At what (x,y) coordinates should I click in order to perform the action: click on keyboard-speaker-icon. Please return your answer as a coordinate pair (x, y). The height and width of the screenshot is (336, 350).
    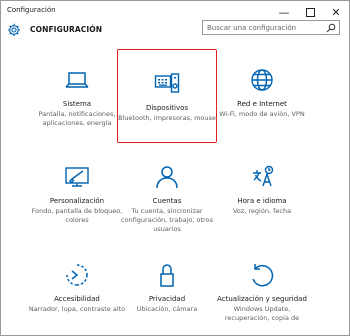
    Looking at the image, I should click on (167, 83).